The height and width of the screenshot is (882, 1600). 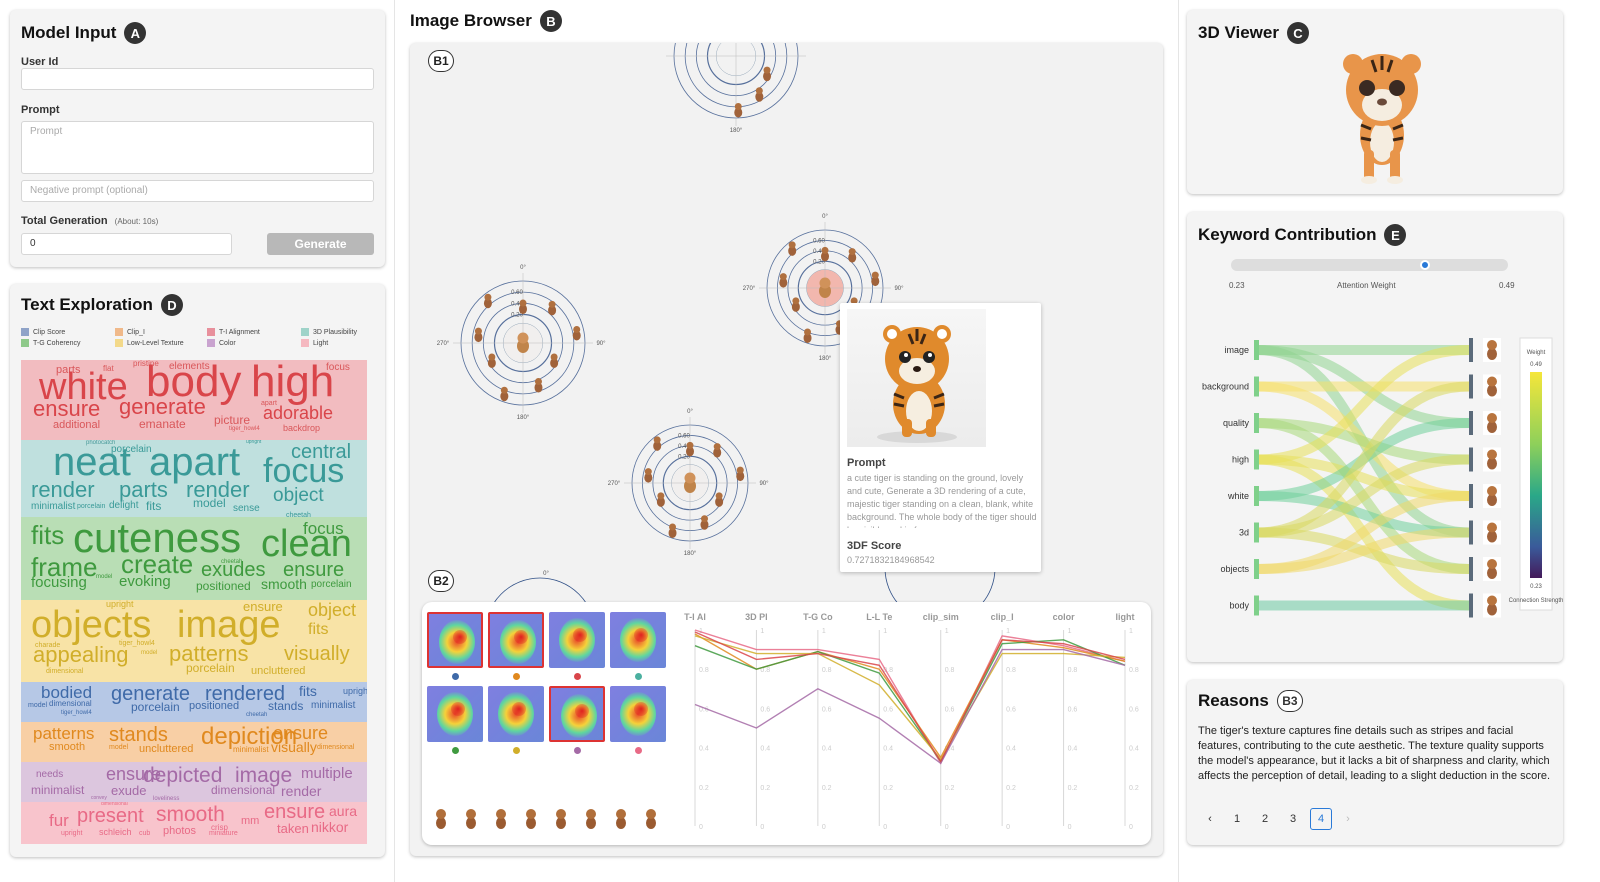 What do you see at coordinates (269, 403) in the screenshot?
I see `word-cloud-word: apart` at bounding box center [269, 403].